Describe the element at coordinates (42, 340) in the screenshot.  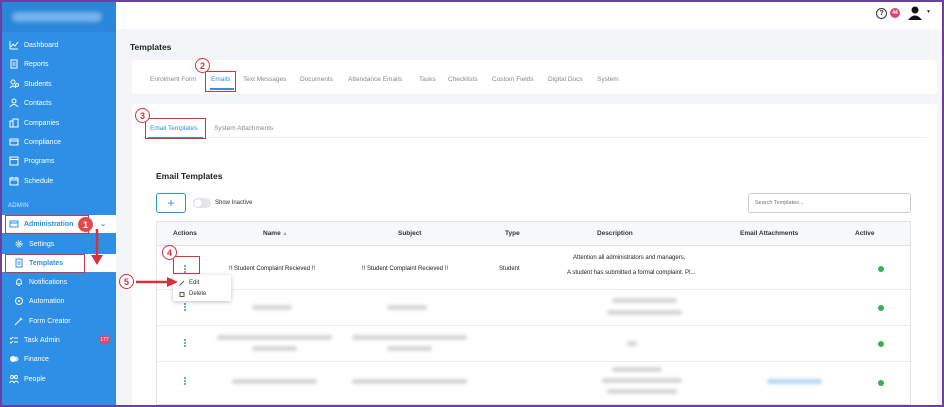
I see `sidebar-item-label: Task Admin` at that location.